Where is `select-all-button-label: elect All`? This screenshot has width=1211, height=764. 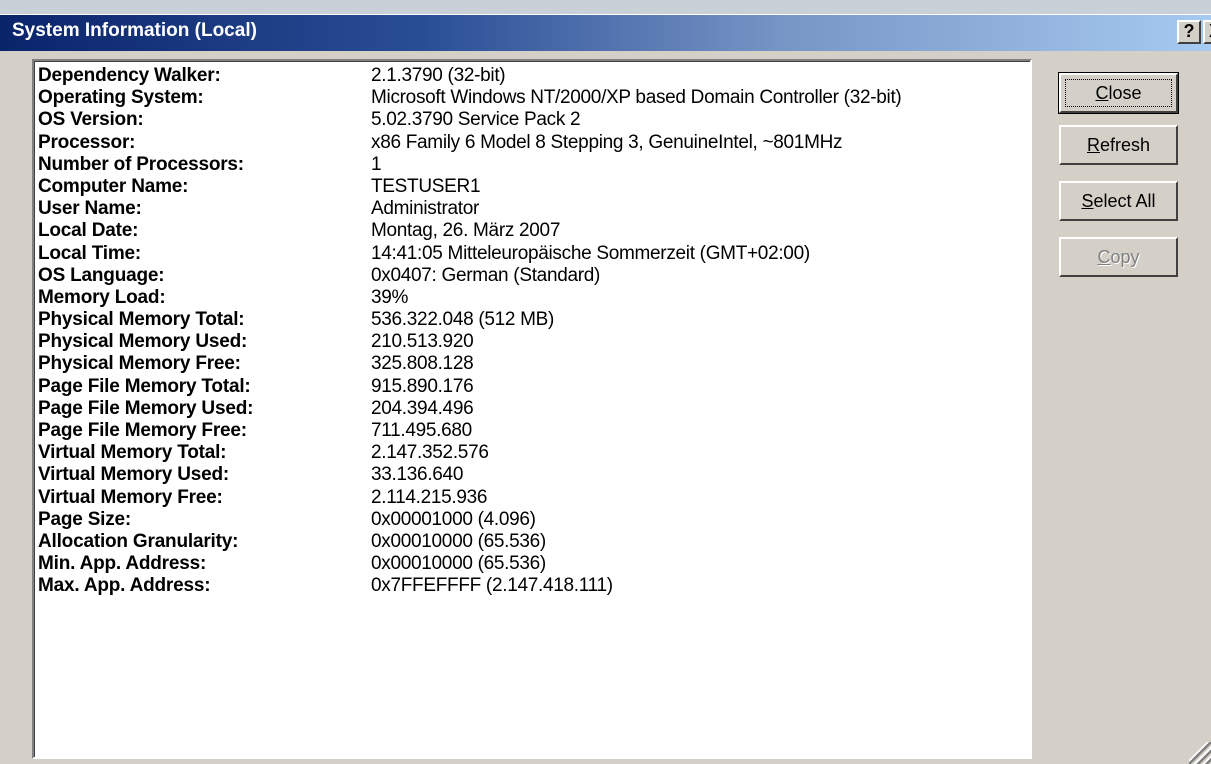
select-all-button-label: elect All is located at coordinates (1124, 201).